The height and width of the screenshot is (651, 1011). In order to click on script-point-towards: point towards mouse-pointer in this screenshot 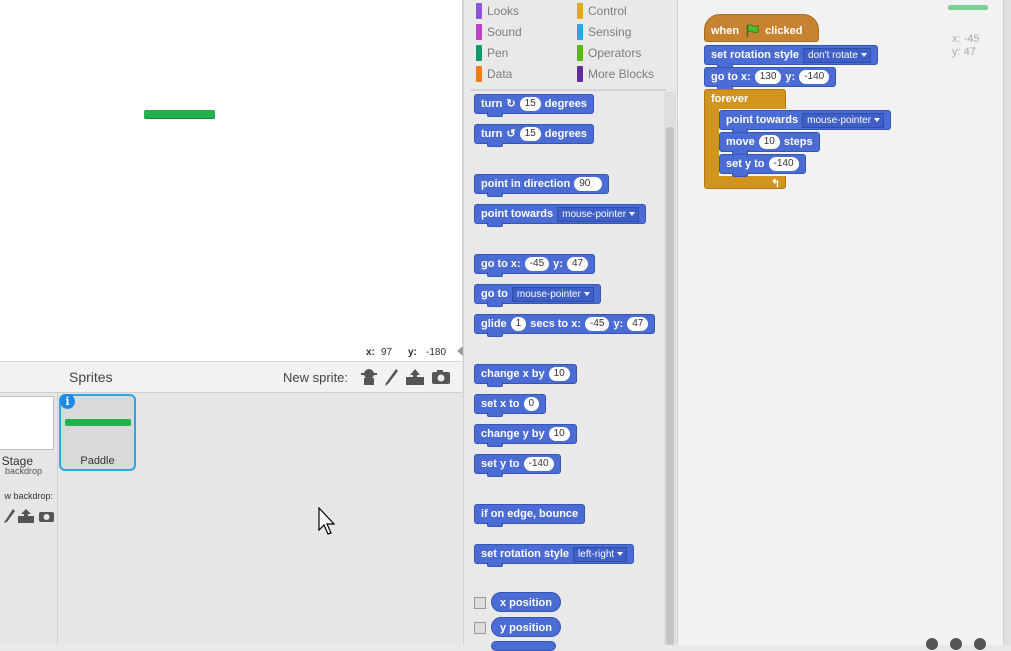, I will do `click(805, 121)`.